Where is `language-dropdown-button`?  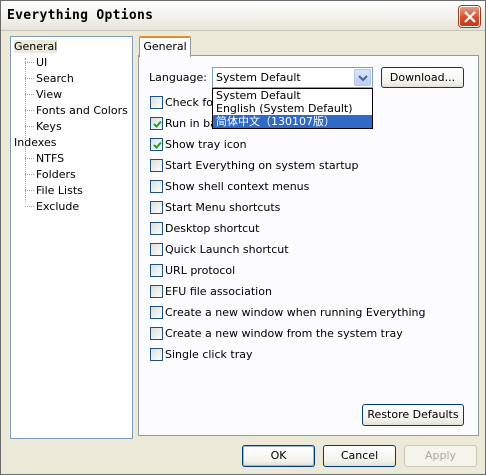 language-dropdown-button is located at coordinates (362, 77).